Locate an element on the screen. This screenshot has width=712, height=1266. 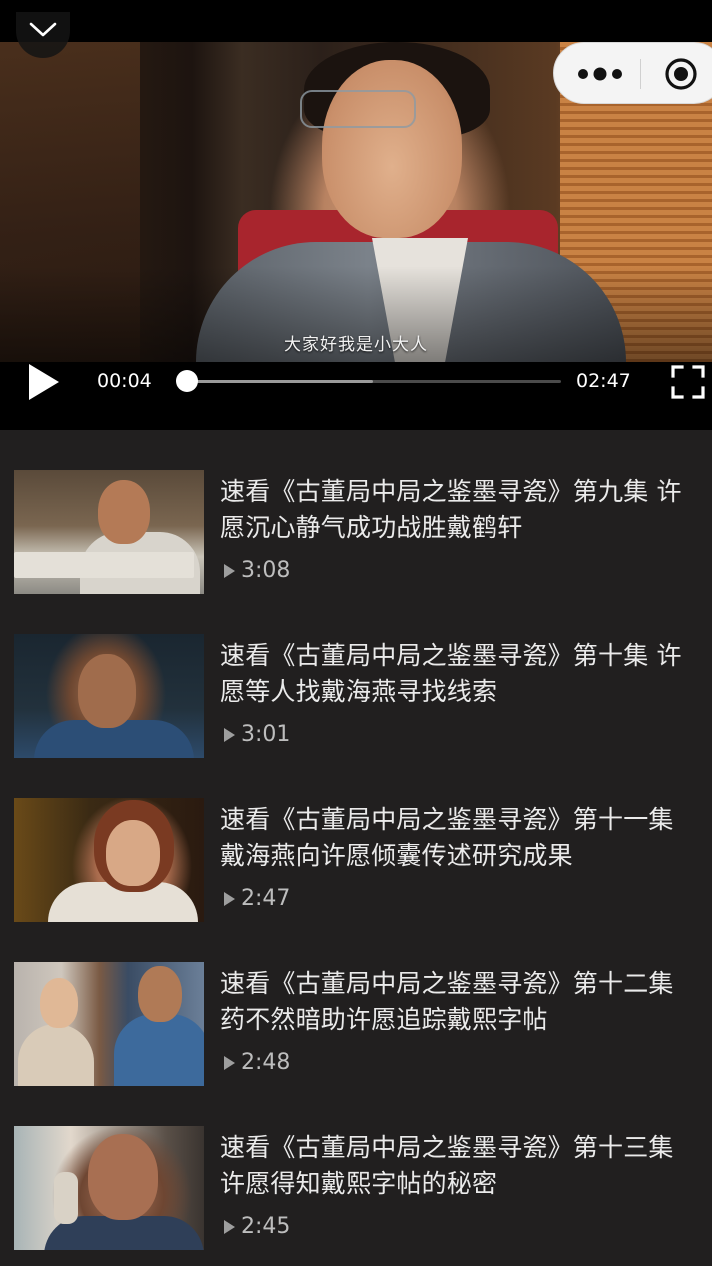
episode-title: 速看《古董局中局之鉴墨寻瓷》第十三集 许愿得知戴熙字帖的秘密 is located at coordinates (461, 1166).